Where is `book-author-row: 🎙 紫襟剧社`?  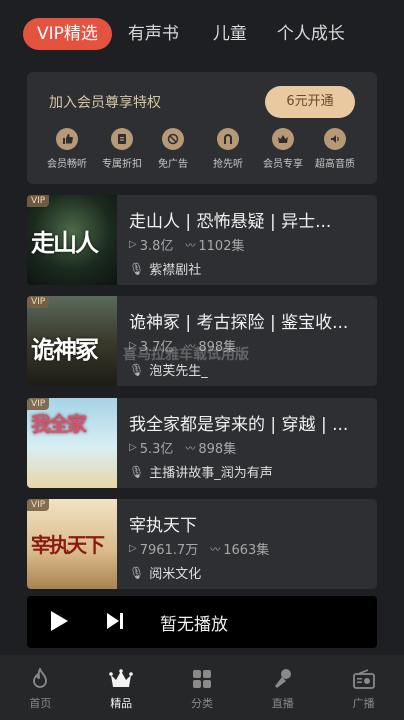 book-author-row: 🎙 紫襟剧社 is located at coordinates (165, 269).